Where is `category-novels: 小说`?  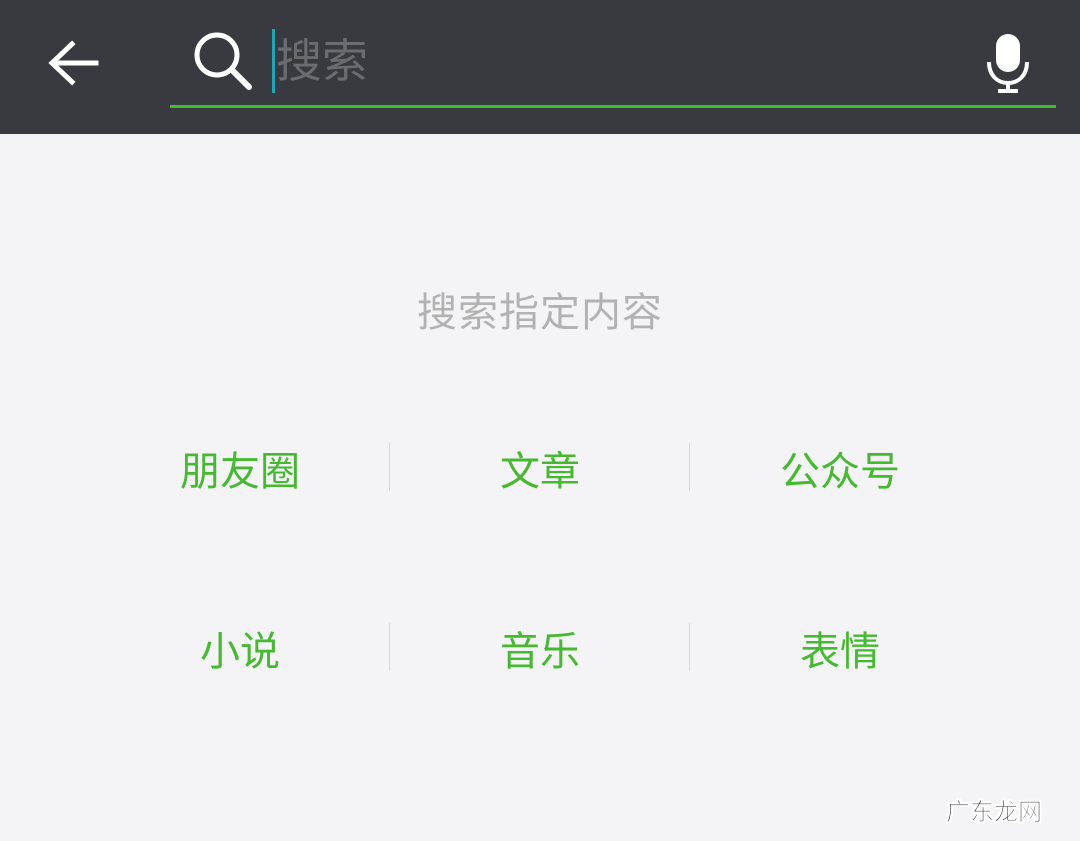
category-novels: 小说 is located at coordinates (240, 649).